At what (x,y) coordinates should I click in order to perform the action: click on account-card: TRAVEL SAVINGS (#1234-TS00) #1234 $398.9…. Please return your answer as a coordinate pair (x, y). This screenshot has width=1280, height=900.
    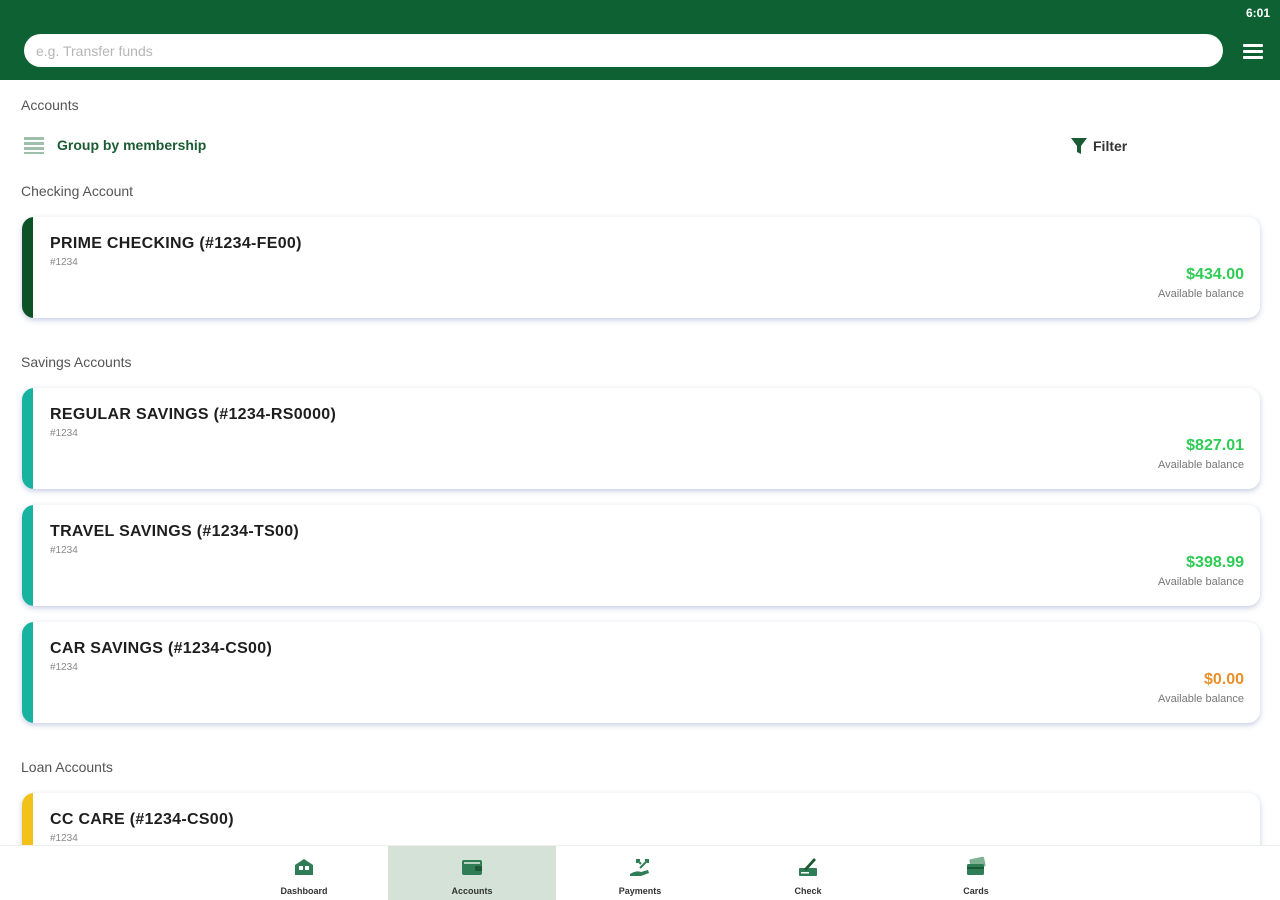
    Looking at the image, I should click on (641, 555).